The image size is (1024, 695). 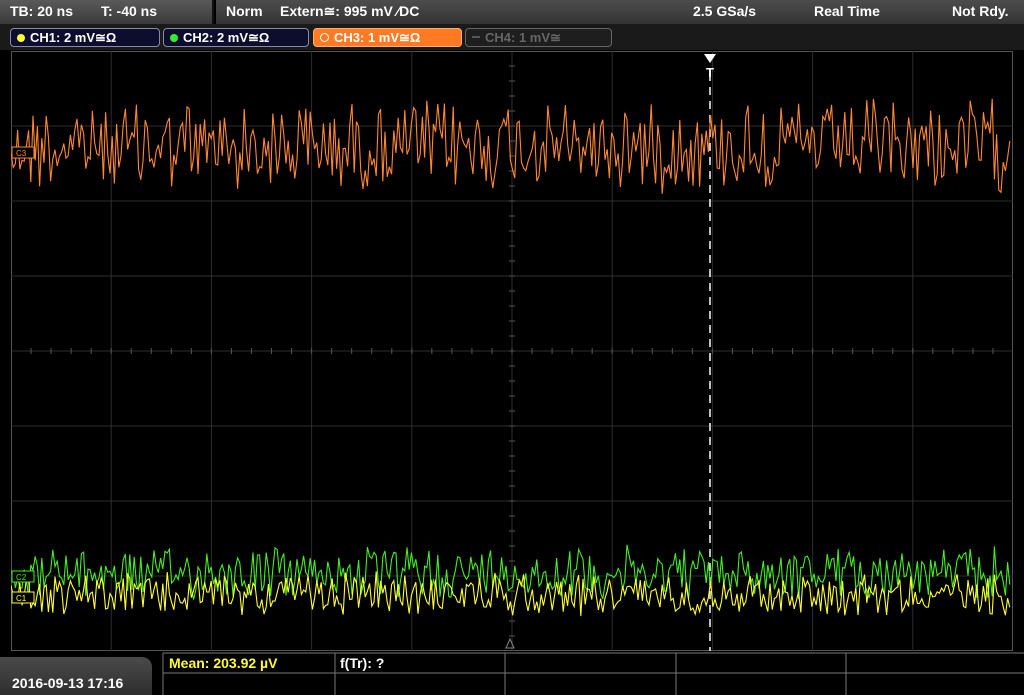 I want to click on ch4-indicator-icon, so click(x=476, y=37).